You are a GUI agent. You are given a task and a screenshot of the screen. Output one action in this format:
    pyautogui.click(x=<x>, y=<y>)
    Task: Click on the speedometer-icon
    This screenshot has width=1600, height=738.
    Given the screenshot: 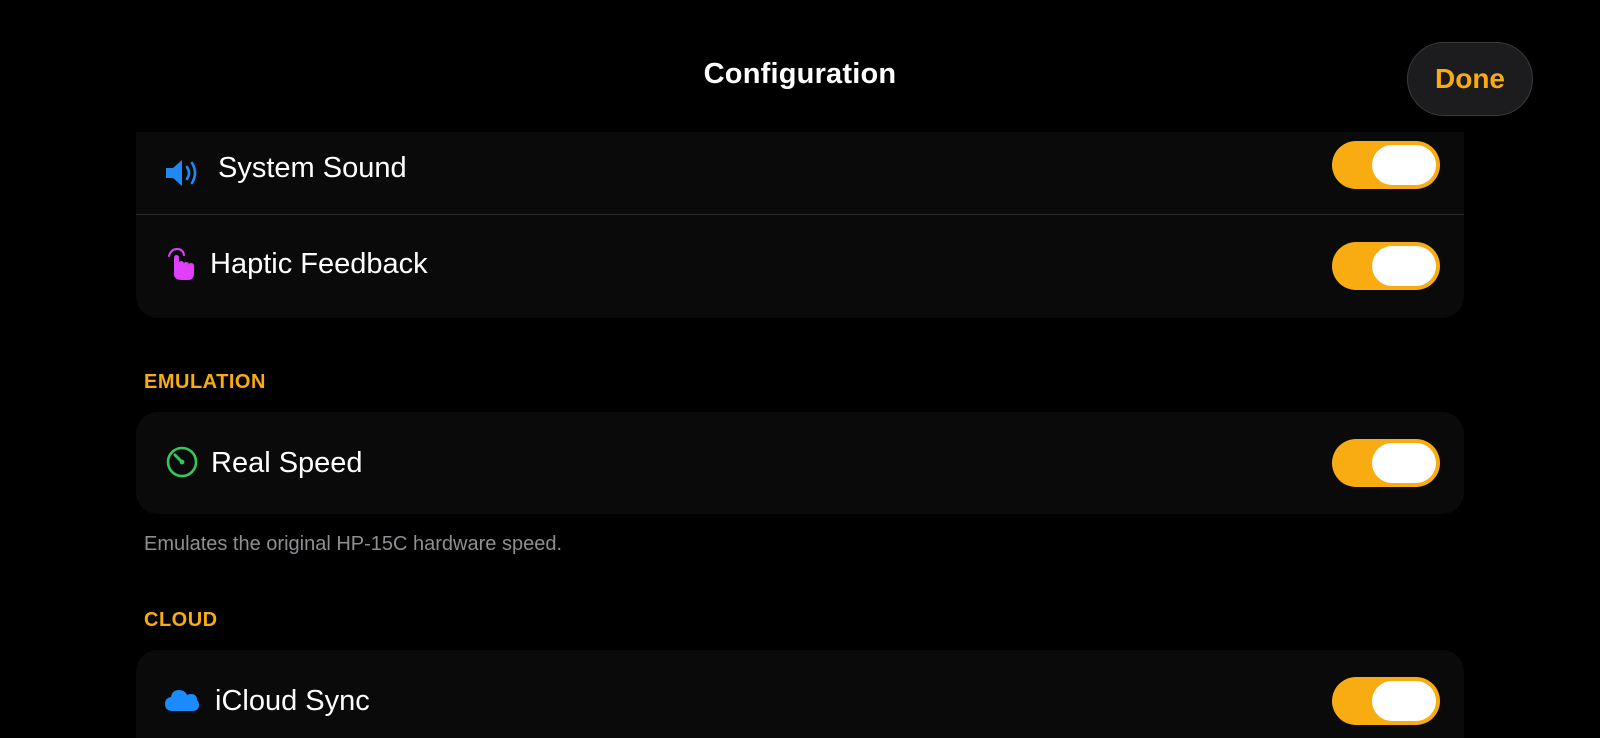 What is the action you would take?
    pyautogui.click(x=182, y=462)
    